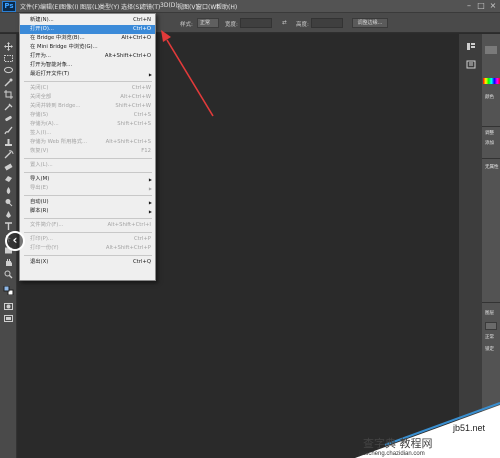 This screenshot has width=500, height=458. I want to click on style-select: 正常, so click(208, 23).